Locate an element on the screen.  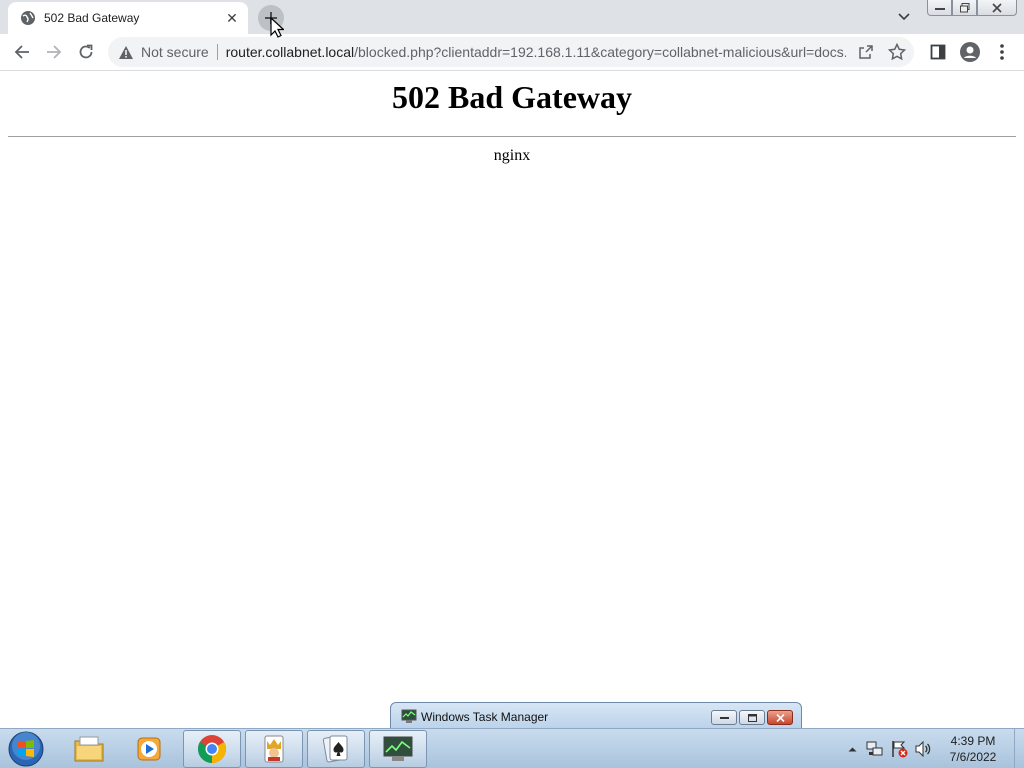
show-hidden-icons-button is located at coordinates (852, 749).